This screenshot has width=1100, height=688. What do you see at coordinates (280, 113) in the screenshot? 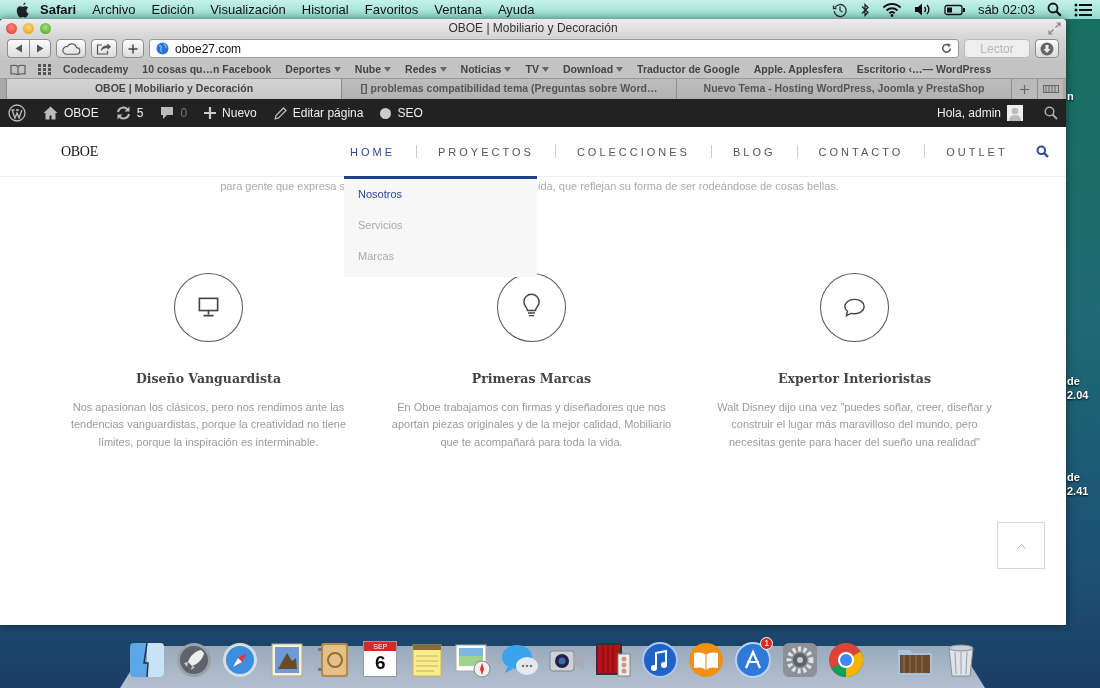
I see `pencil-icon` at bounding box center [280, 113].